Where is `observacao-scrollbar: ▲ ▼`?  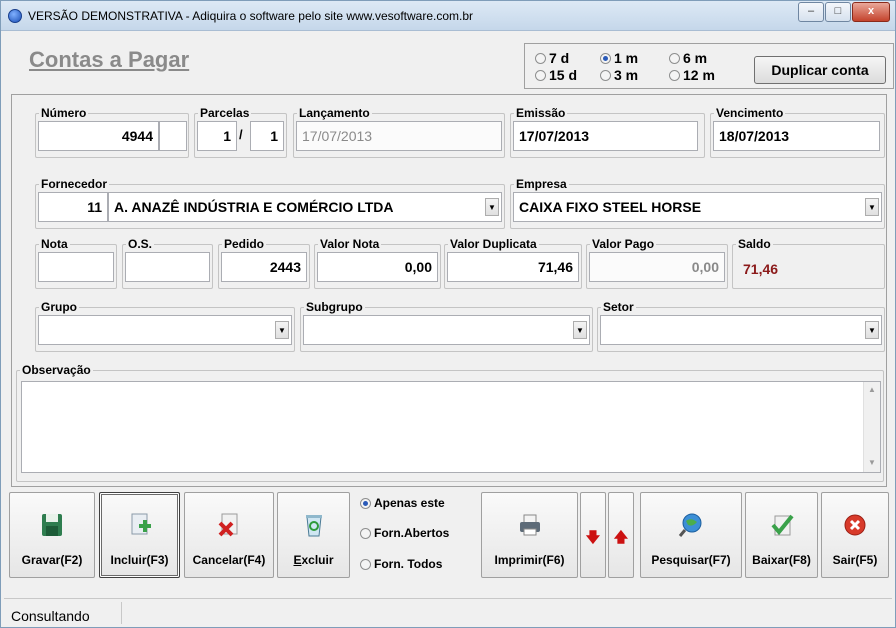
observacao-scrollbar: ▲ ▼ is located at coordinates (871, 427).